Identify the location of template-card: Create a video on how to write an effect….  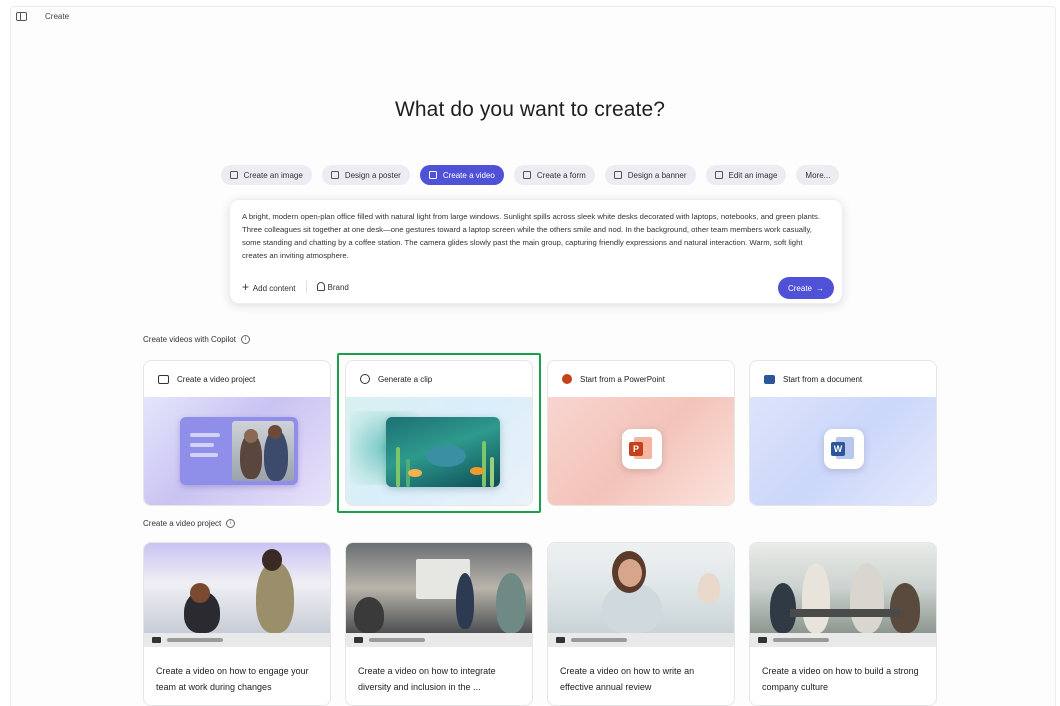
(641, 624).